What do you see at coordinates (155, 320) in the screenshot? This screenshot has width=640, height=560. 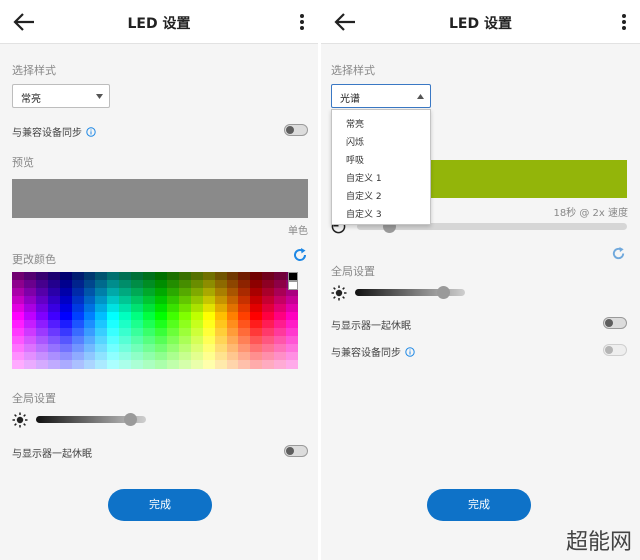 I see `color-picker-grid` at bounding box center [155, 320].